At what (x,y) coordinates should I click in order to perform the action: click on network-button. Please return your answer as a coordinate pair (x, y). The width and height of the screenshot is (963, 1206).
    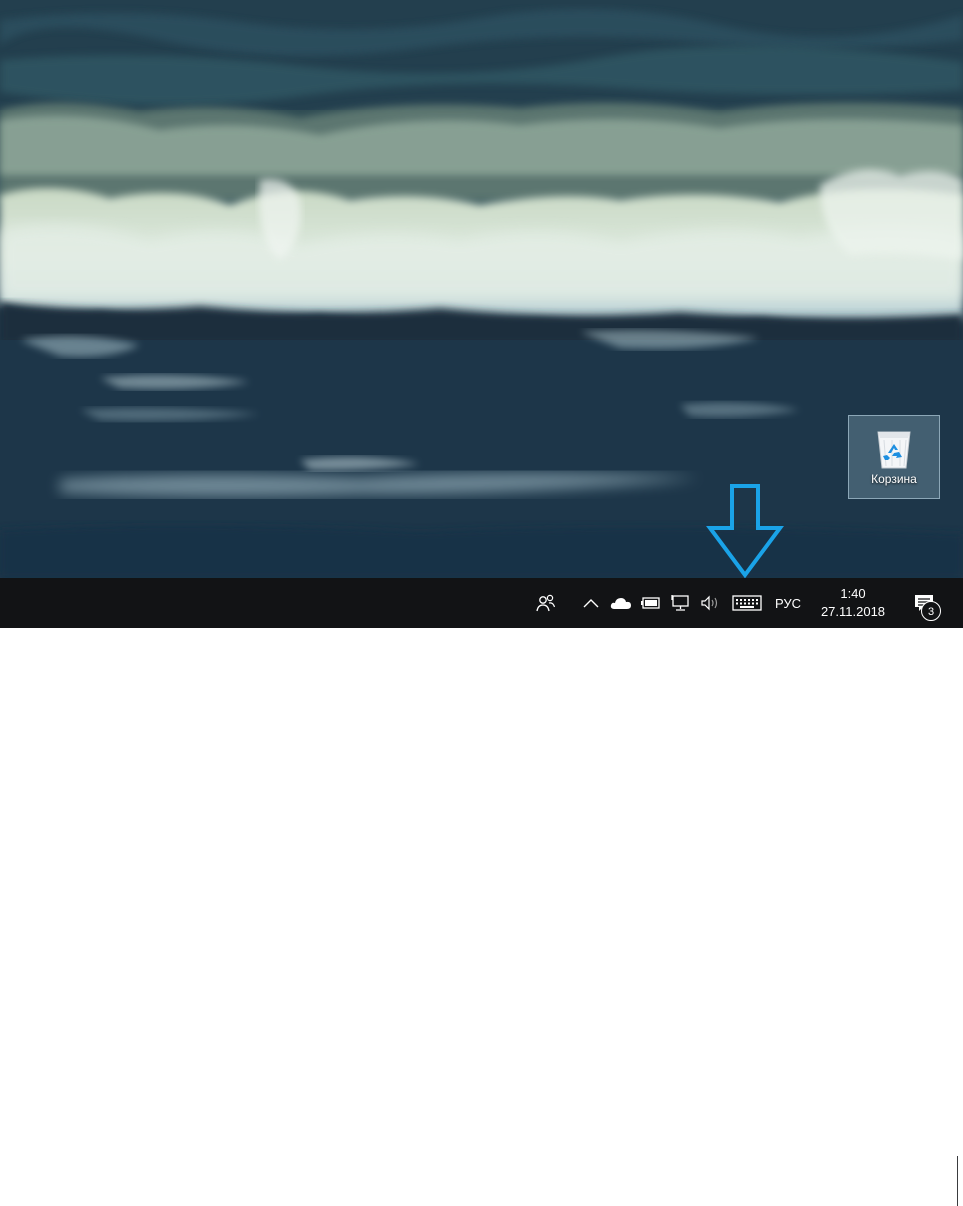
    Looking at the image, I should click on (681, 603).